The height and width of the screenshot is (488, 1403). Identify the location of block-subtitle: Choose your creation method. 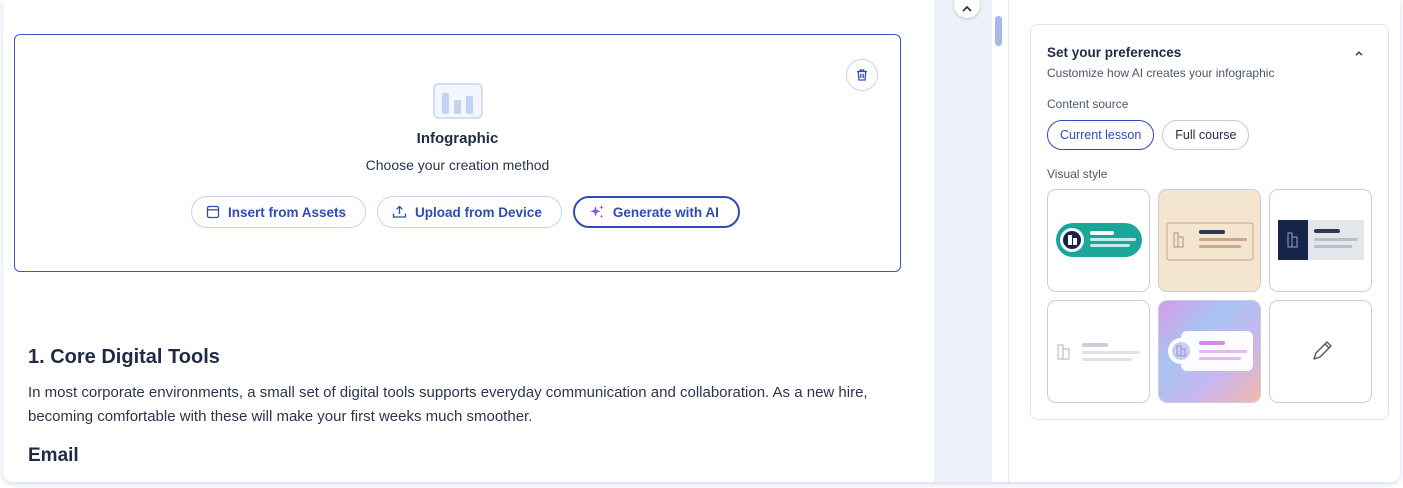
(457, 165).